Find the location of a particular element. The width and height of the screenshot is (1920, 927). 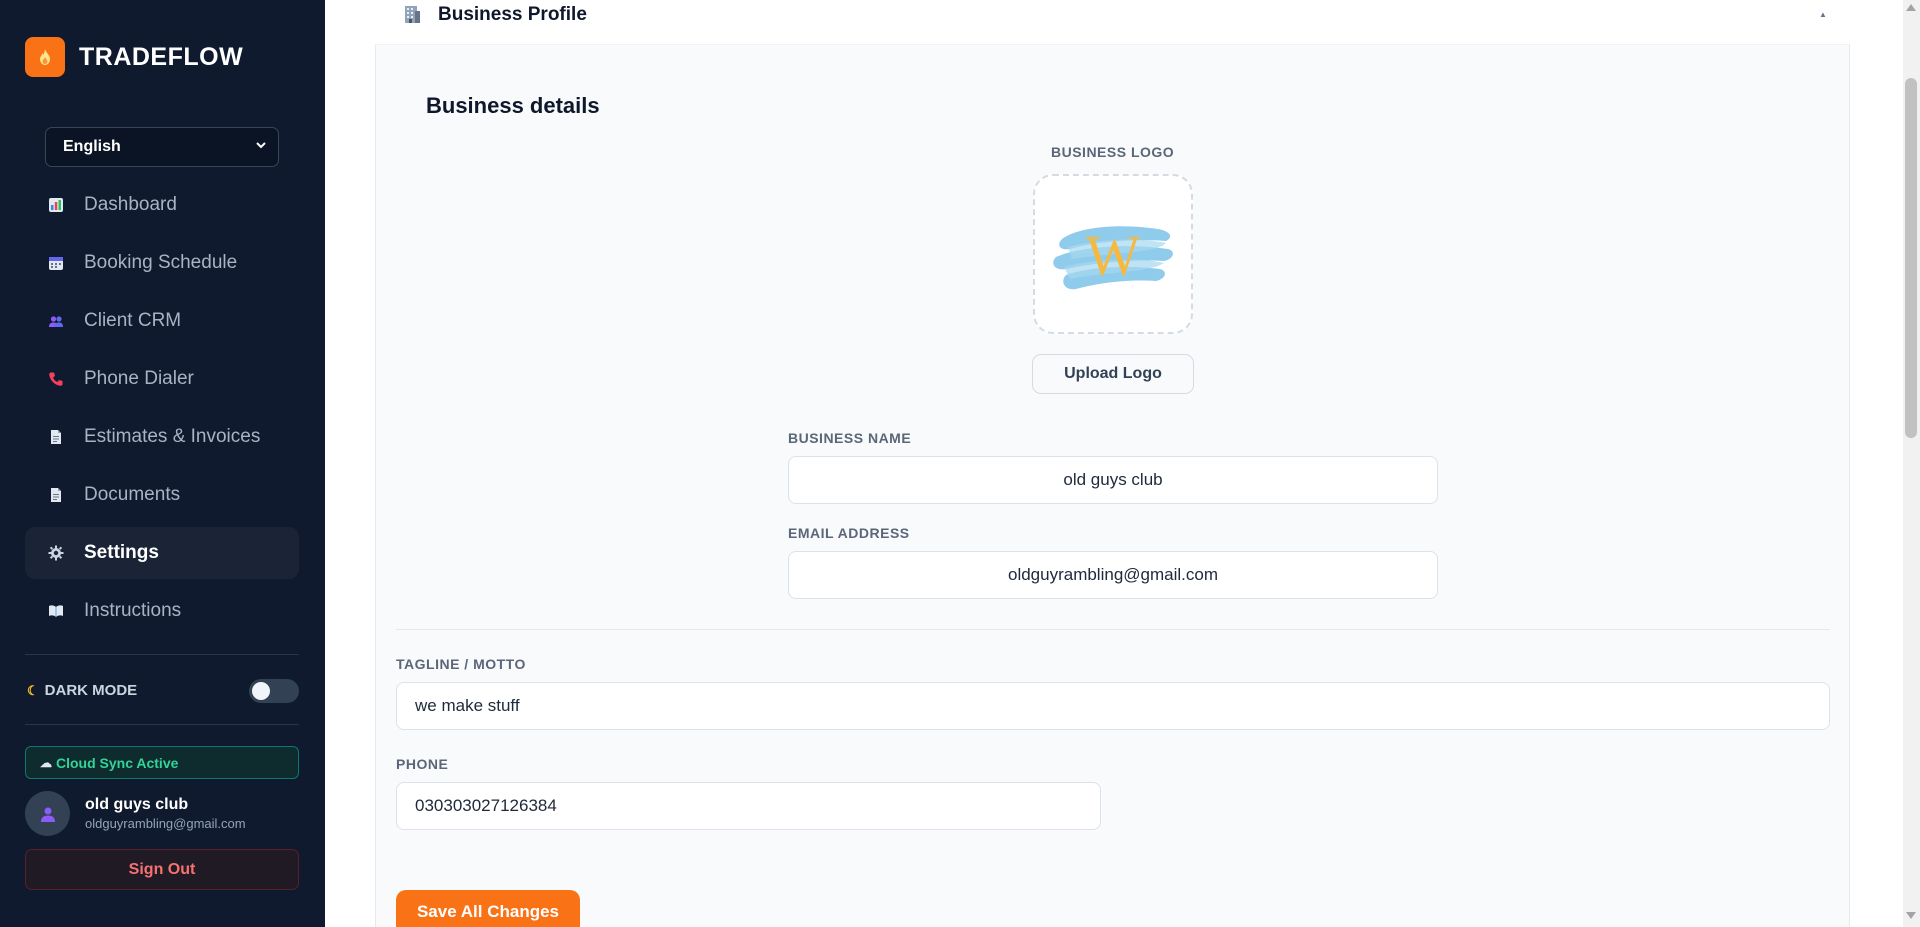

logo-image: W is located at coordinates (1113, 256).